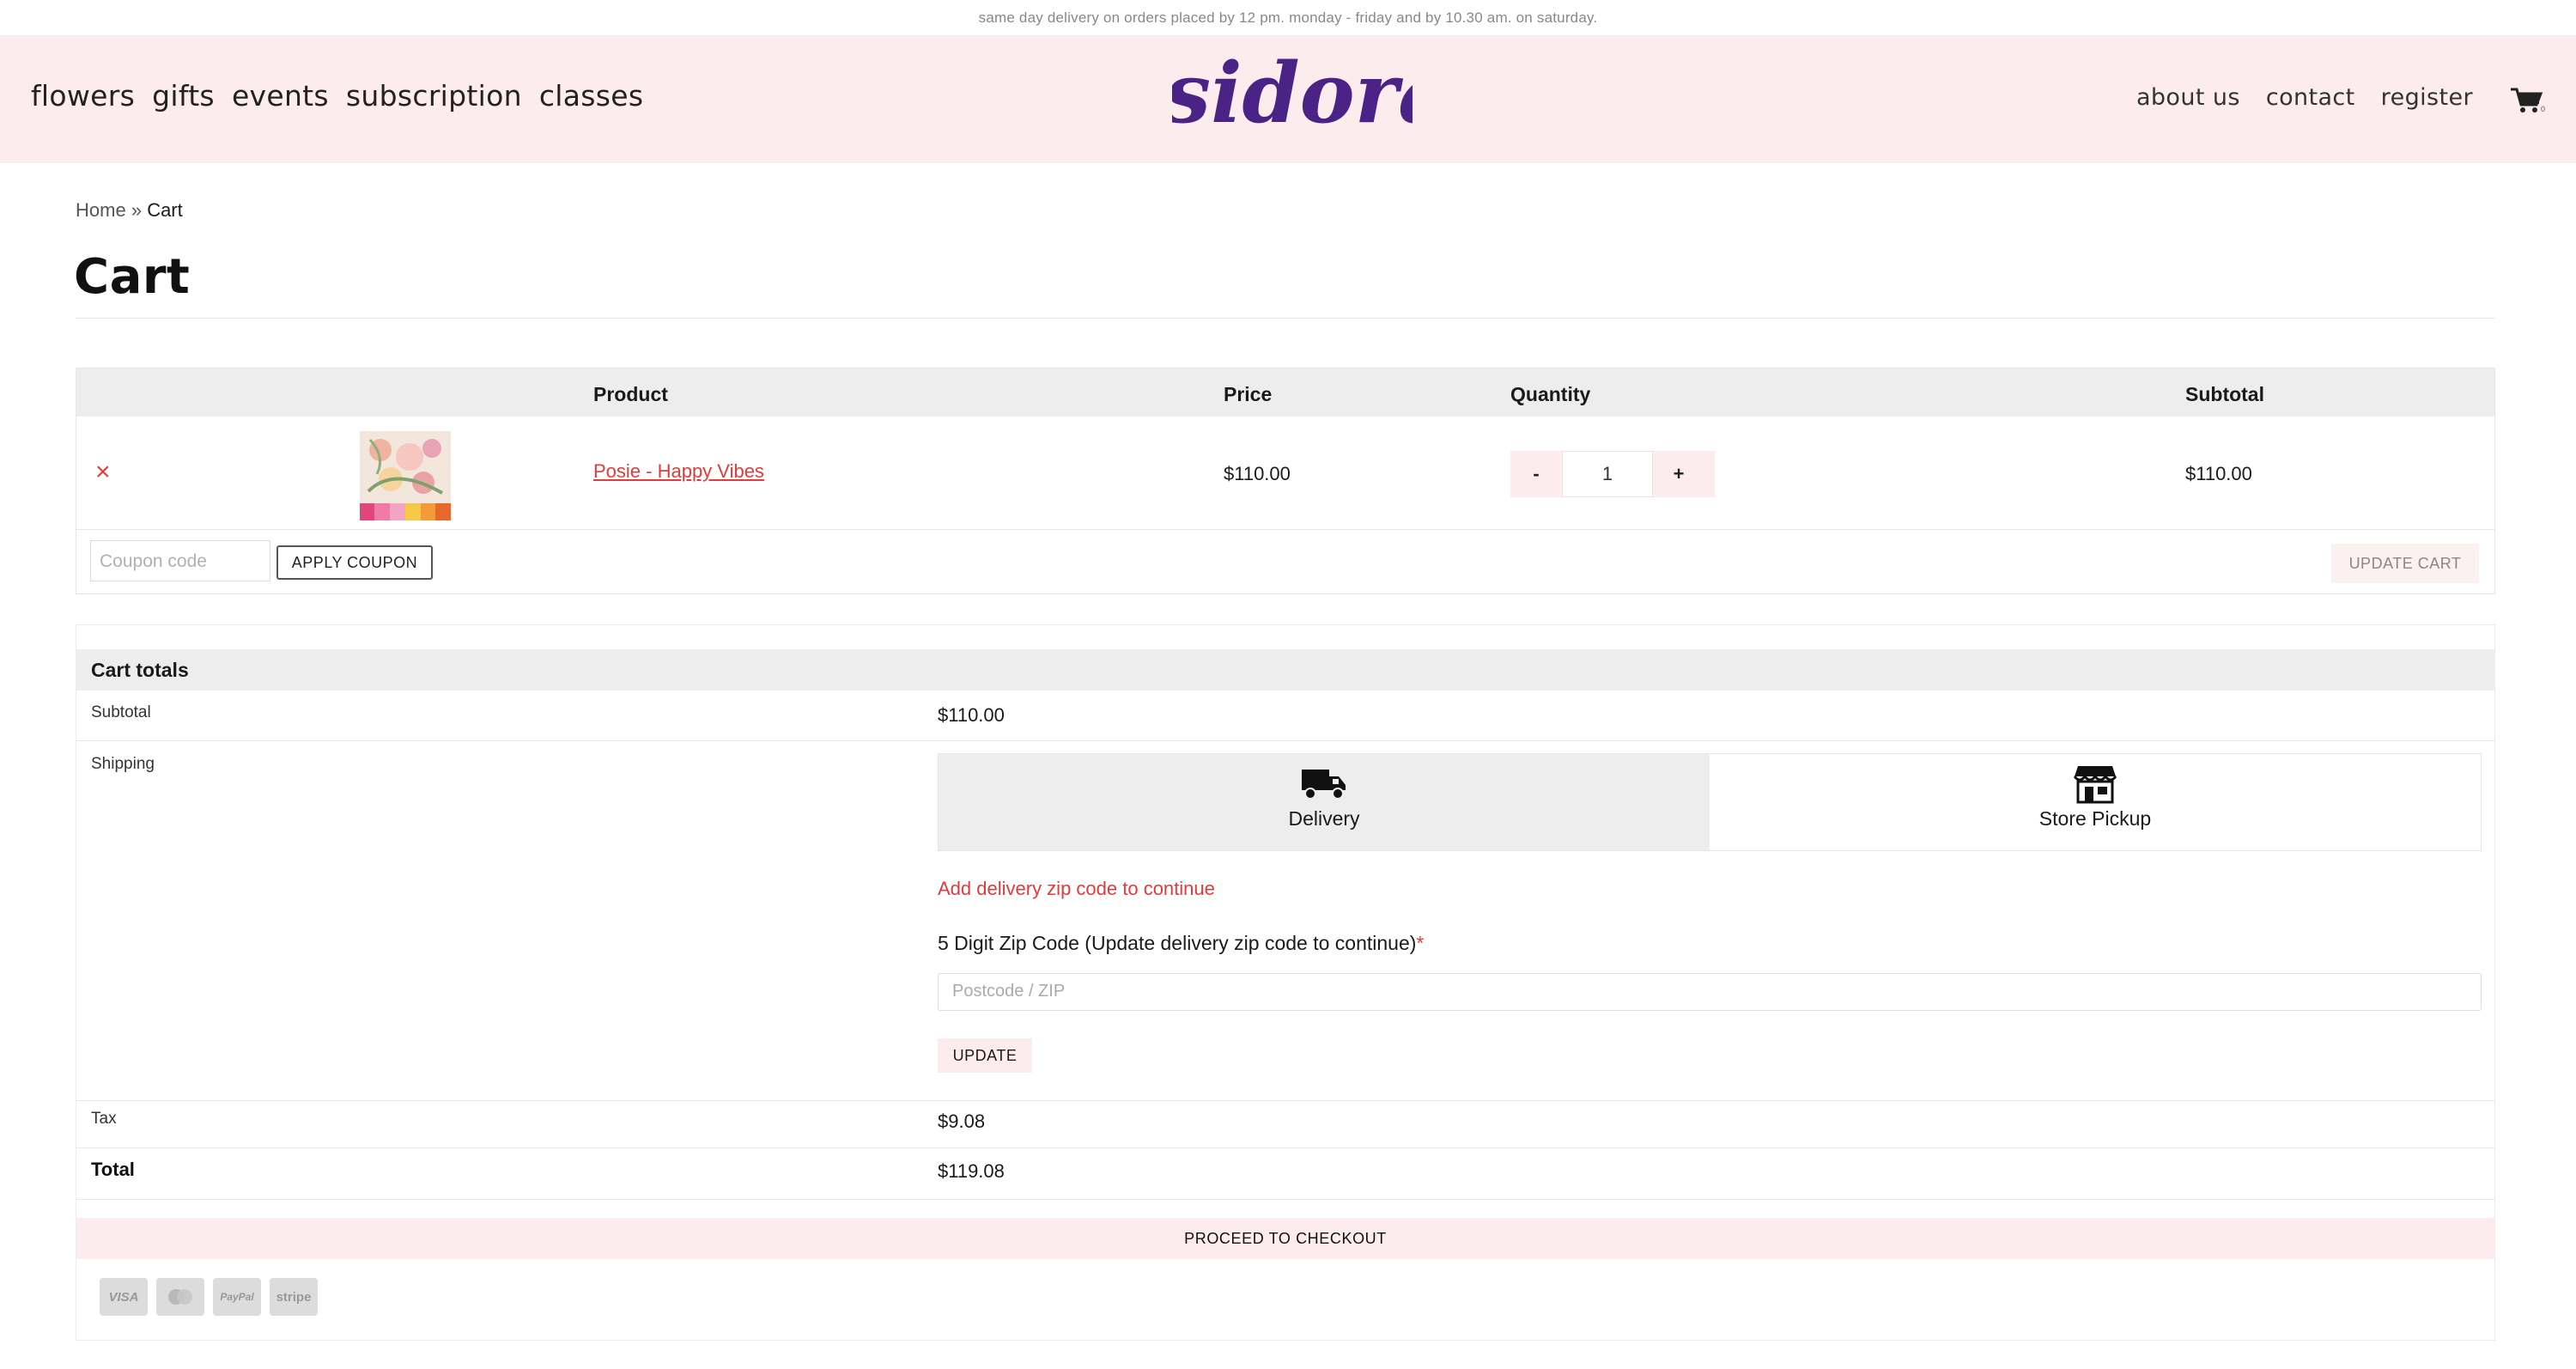  Describe the element at coordinates (132, 277) in the screenshot. I see `page-title: Cart` at that location.